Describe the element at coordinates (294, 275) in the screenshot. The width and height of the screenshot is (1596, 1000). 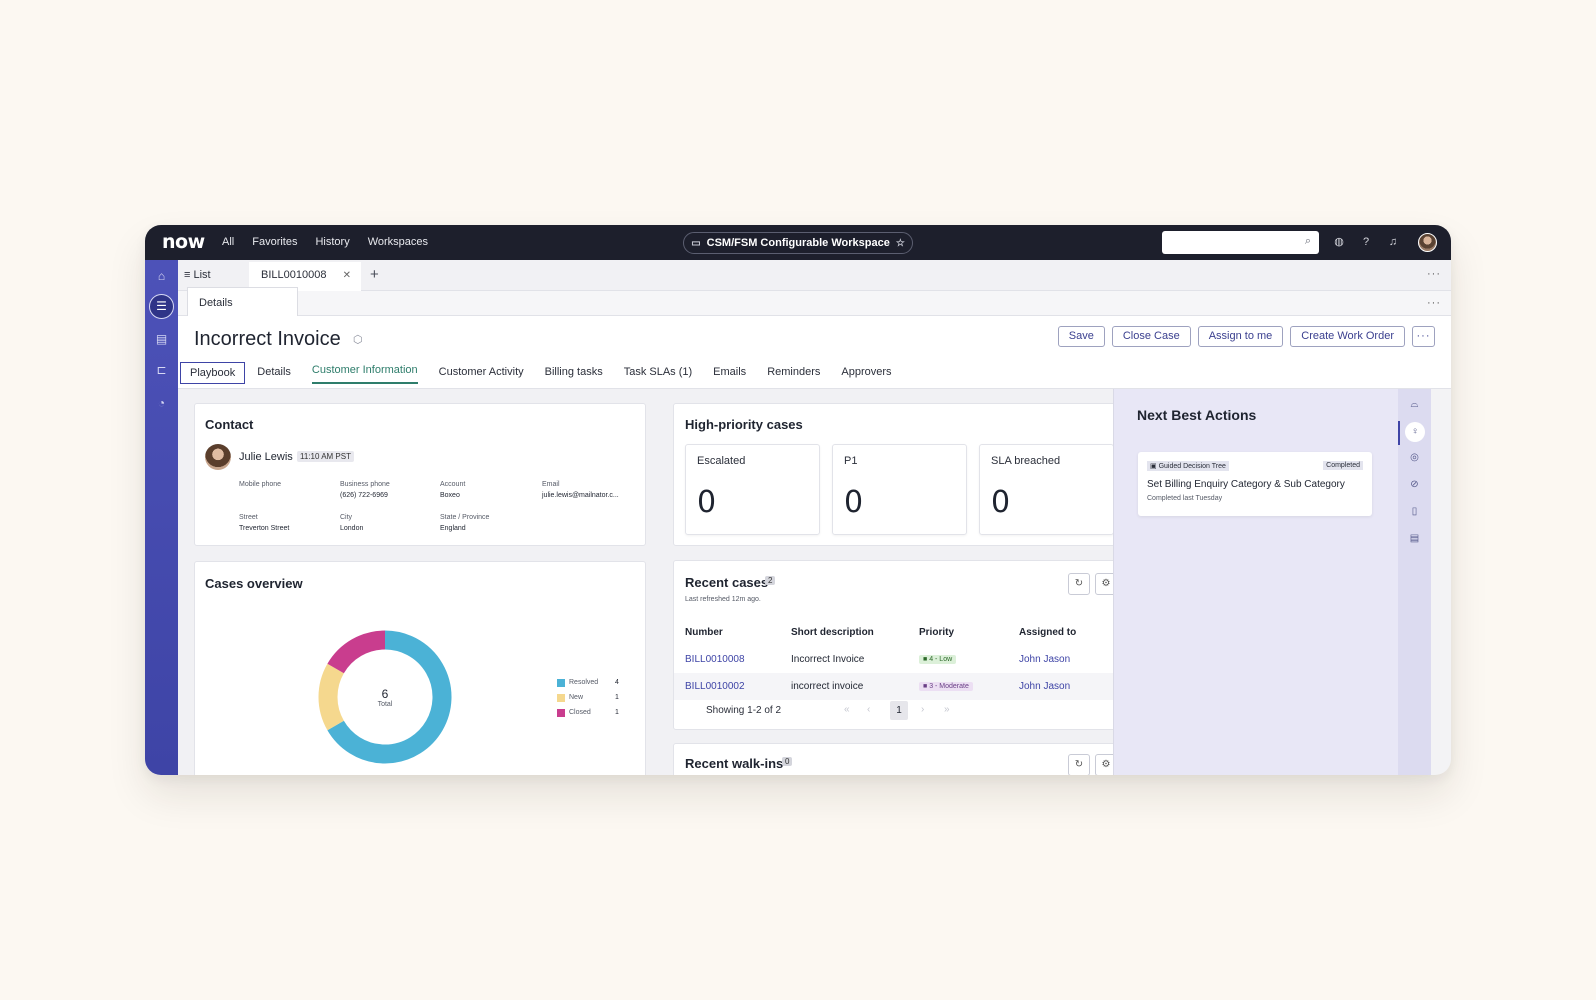
I see `tab-record-label: BILL0010008` at that location.